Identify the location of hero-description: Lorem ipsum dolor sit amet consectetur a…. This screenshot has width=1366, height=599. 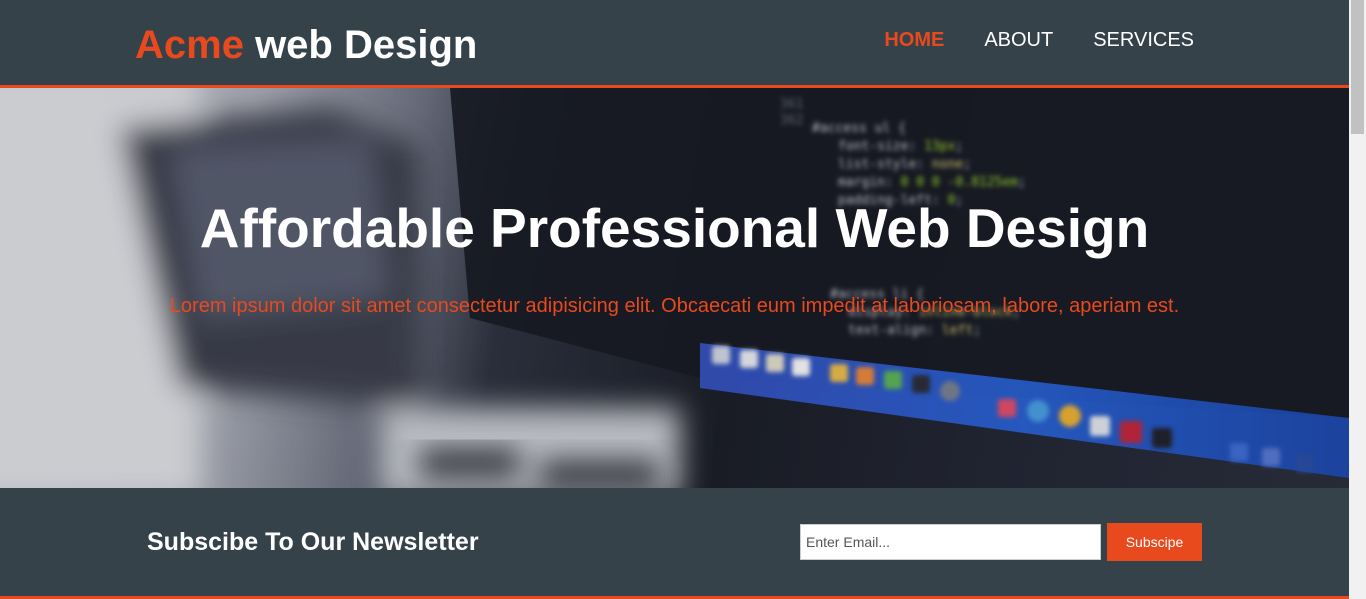
(674, 306).